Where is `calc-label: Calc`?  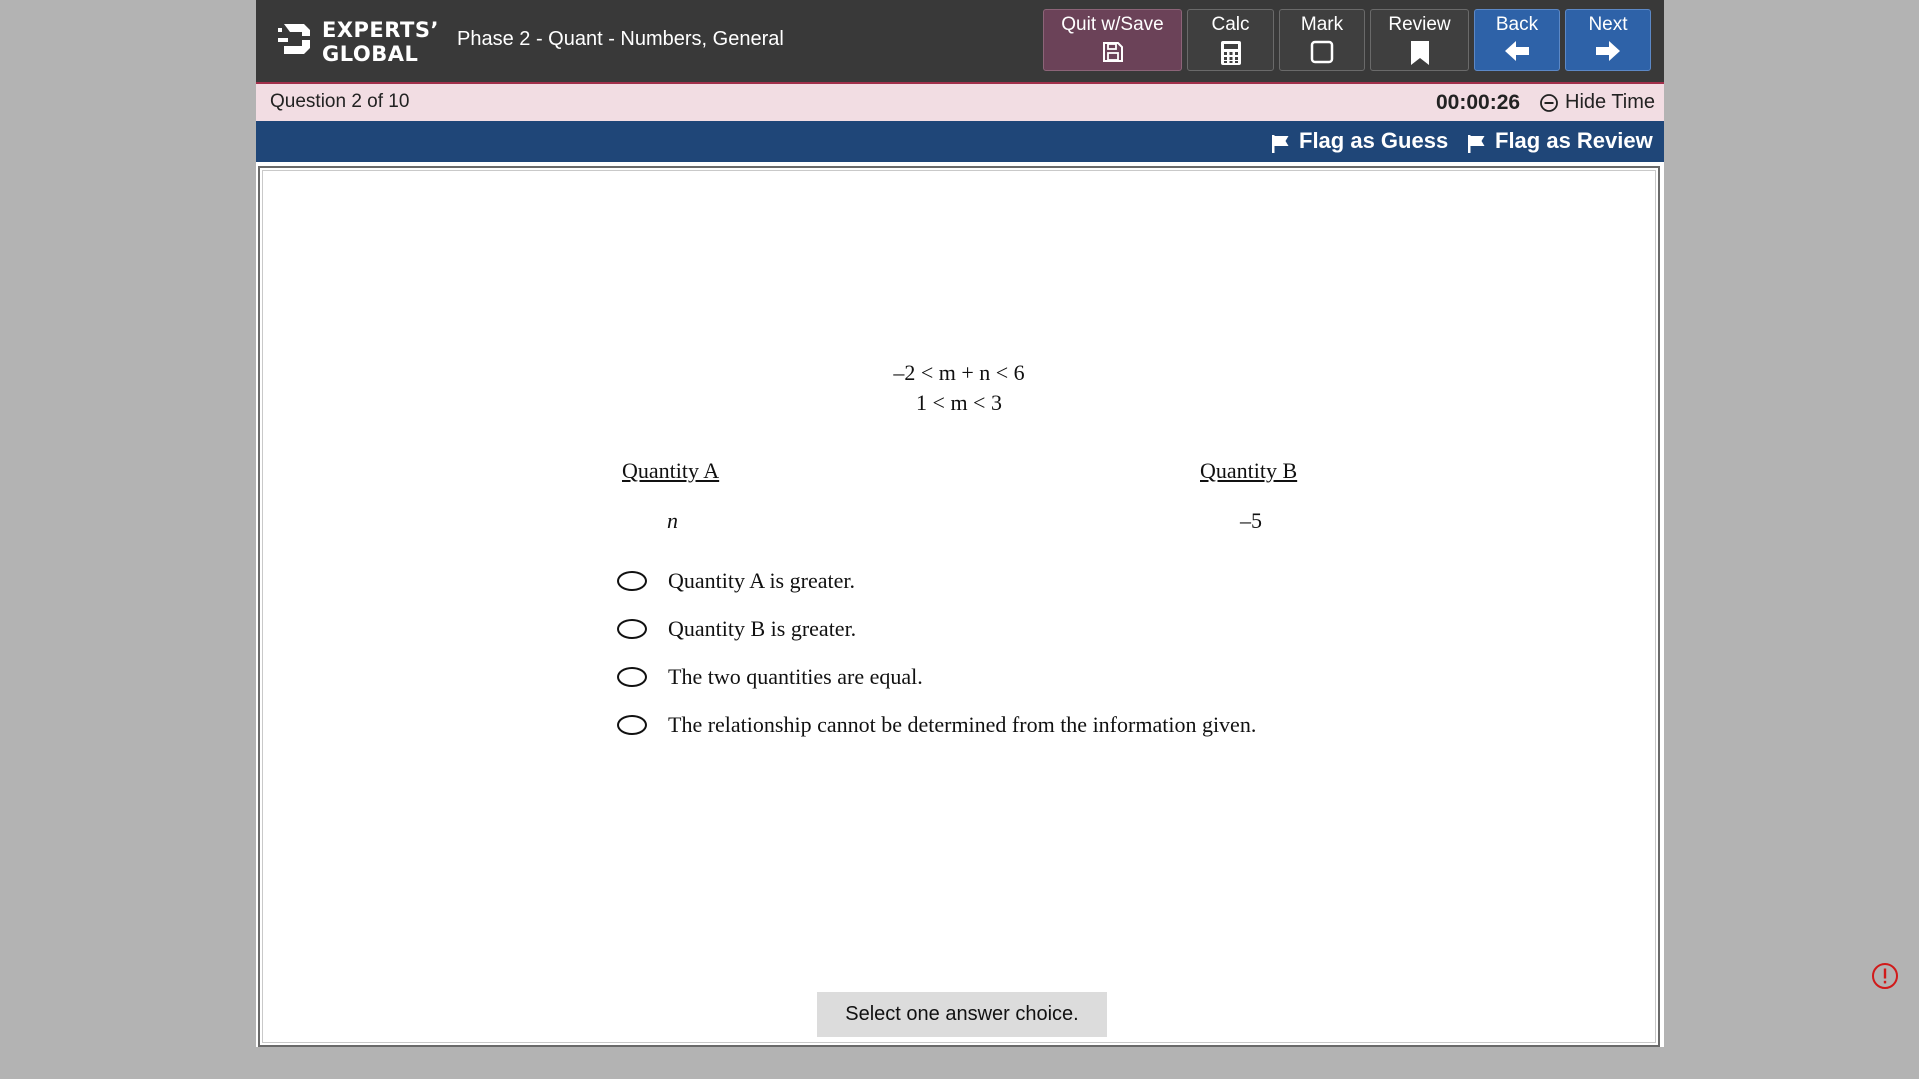 calc-label: Calc is located at coordinates (1230, 24).